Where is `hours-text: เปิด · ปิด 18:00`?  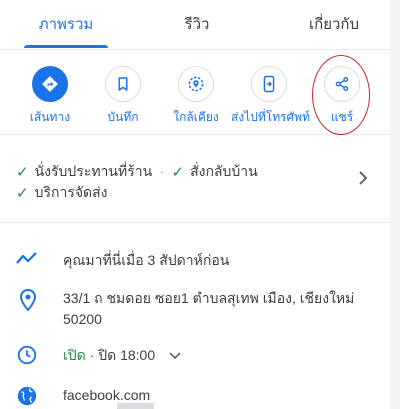
hours-text: เปิด · ปิด 18:00 is located at coordinates (122, 355).